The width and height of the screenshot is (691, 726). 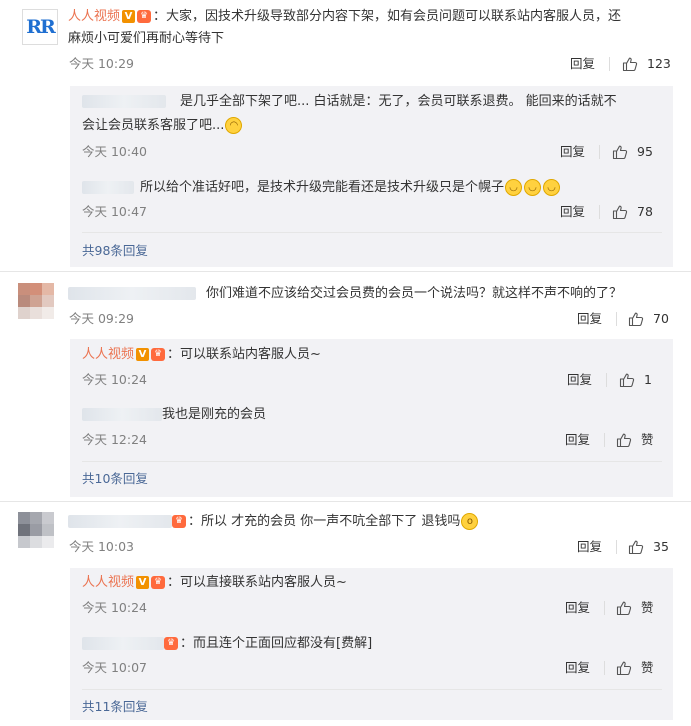 What do you see at coordinates (661, 546) in the screenshot?
I see `like-count: 35` at bounding box center [661, 546].